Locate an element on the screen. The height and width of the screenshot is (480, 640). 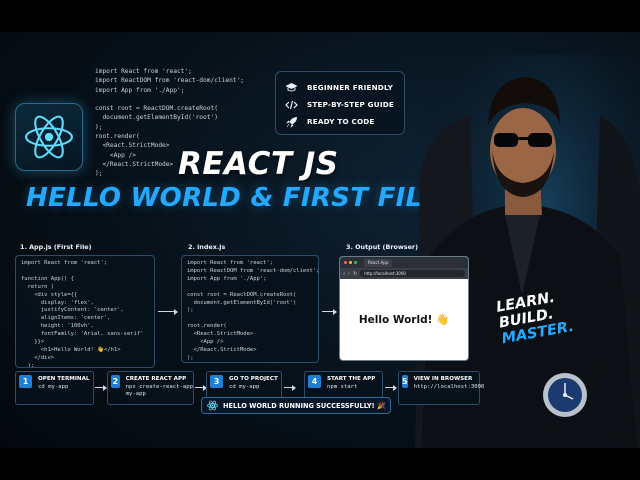
feature-item: BEGINNER FRIENDLY is located at coordinates (340, 87).